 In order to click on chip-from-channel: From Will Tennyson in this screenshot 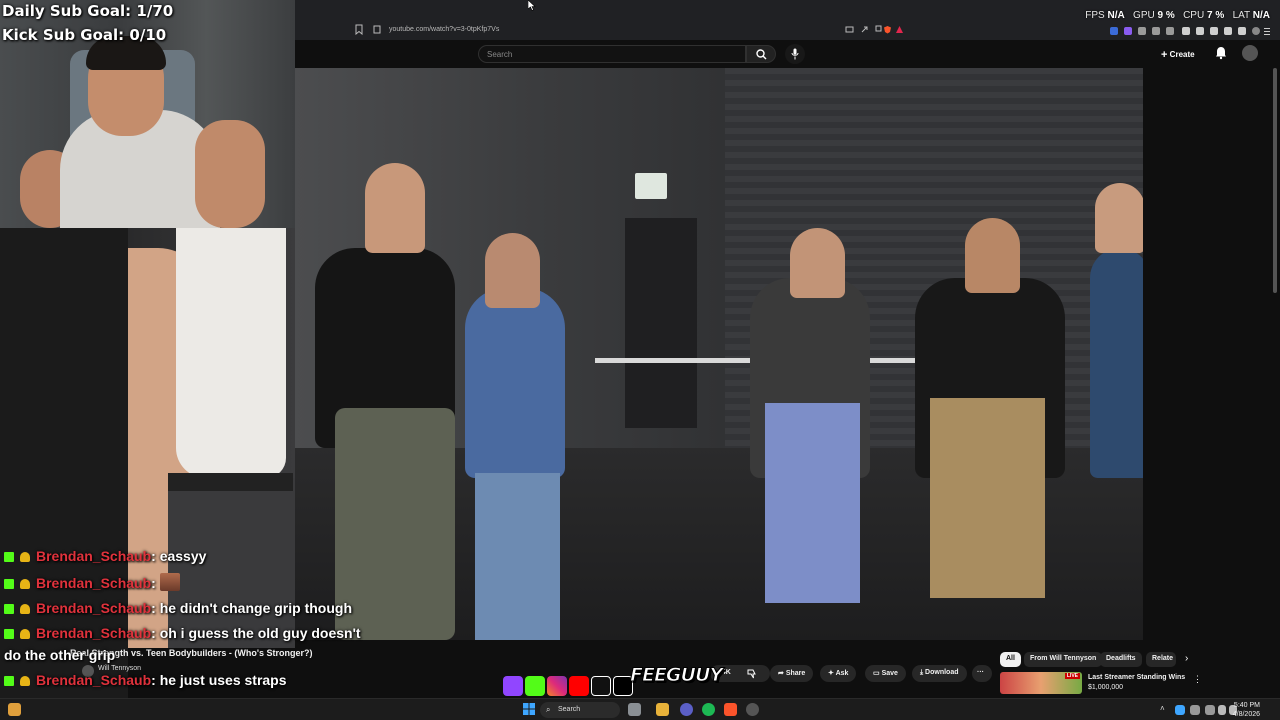, I will do `click(1063, 659)`.